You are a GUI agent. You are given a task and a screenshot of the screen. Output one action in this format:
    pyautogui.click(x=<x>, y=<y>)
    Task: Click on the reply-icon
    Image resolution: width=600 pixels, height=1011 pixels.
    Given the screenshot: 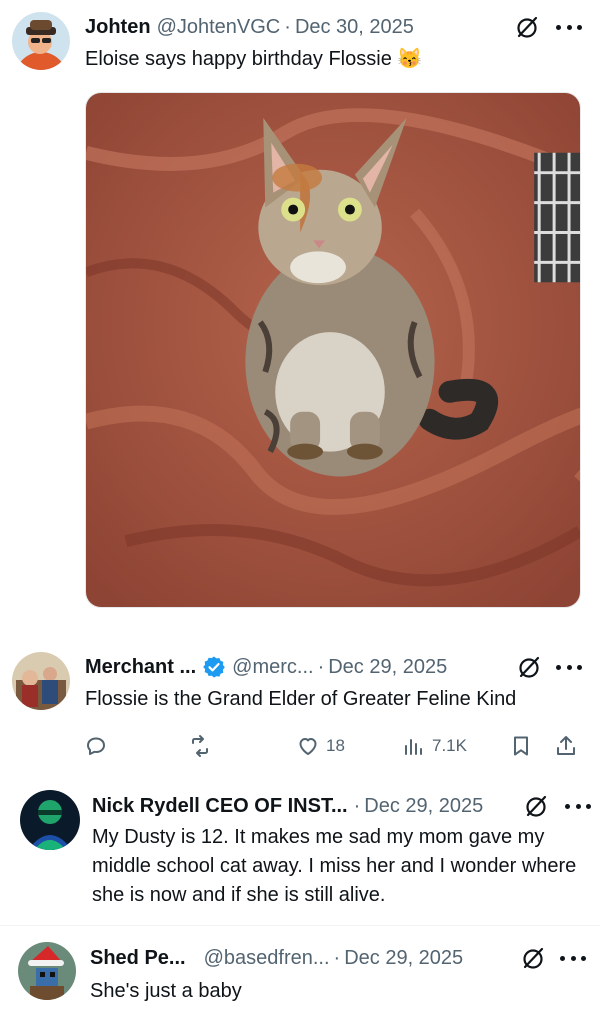 What is the action you would take?
    pyautogui.click(x=96, y=746)
    